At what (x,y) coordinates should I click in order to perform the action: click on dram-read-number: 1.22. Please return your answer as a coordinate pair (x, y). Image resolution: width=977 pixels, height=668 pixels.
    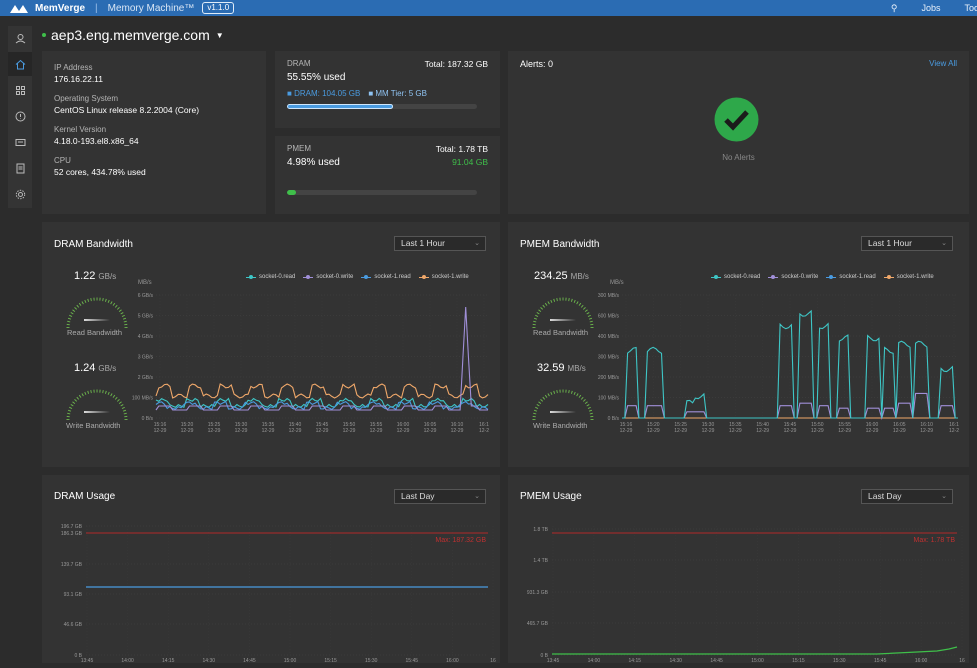
    Looking at the image, I should click on (85, 276).